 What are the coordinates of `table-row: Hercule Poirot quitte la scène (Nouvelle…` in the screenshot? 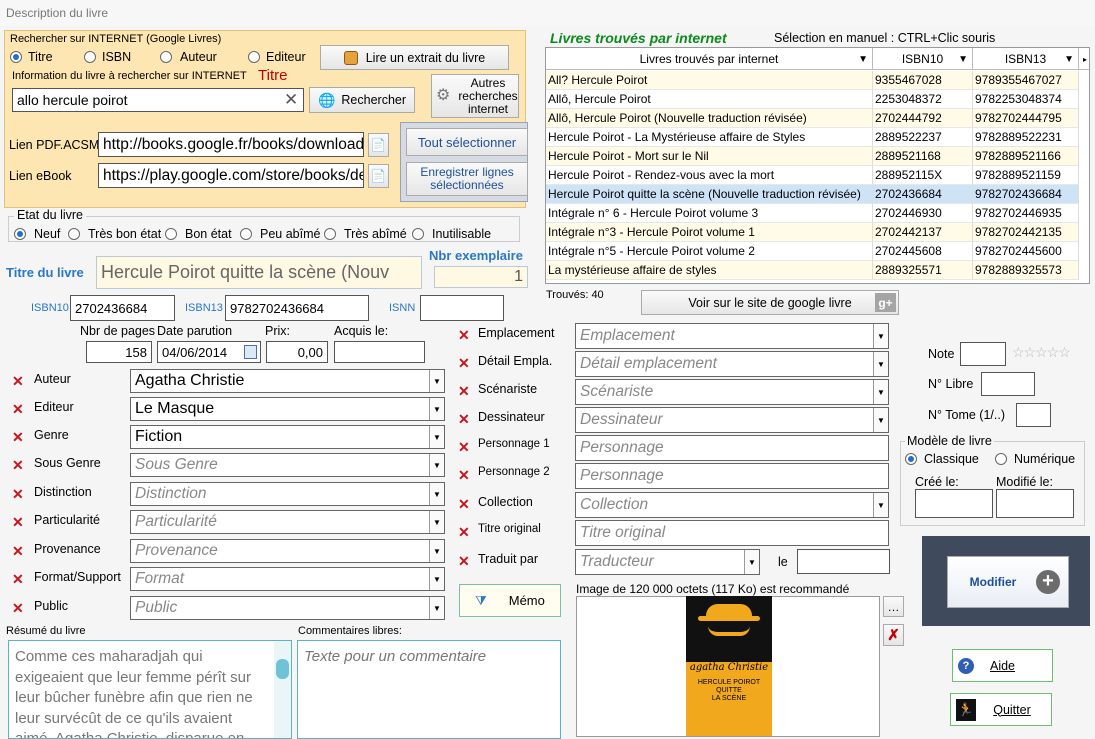 It's located at (812, 194).